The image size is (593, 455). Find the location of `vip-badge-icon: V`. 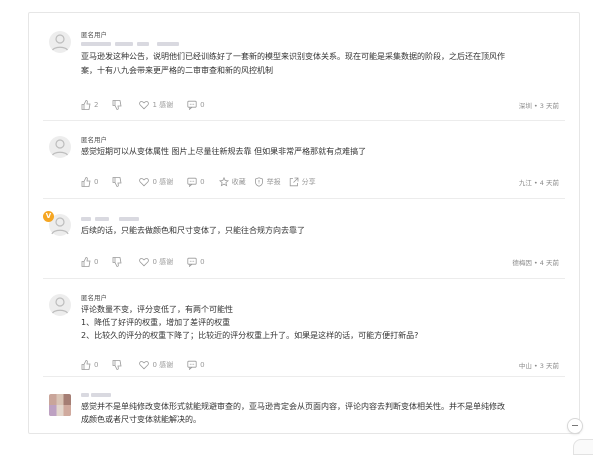

vip-badge-icon: V is located at coordinates (48, 216).